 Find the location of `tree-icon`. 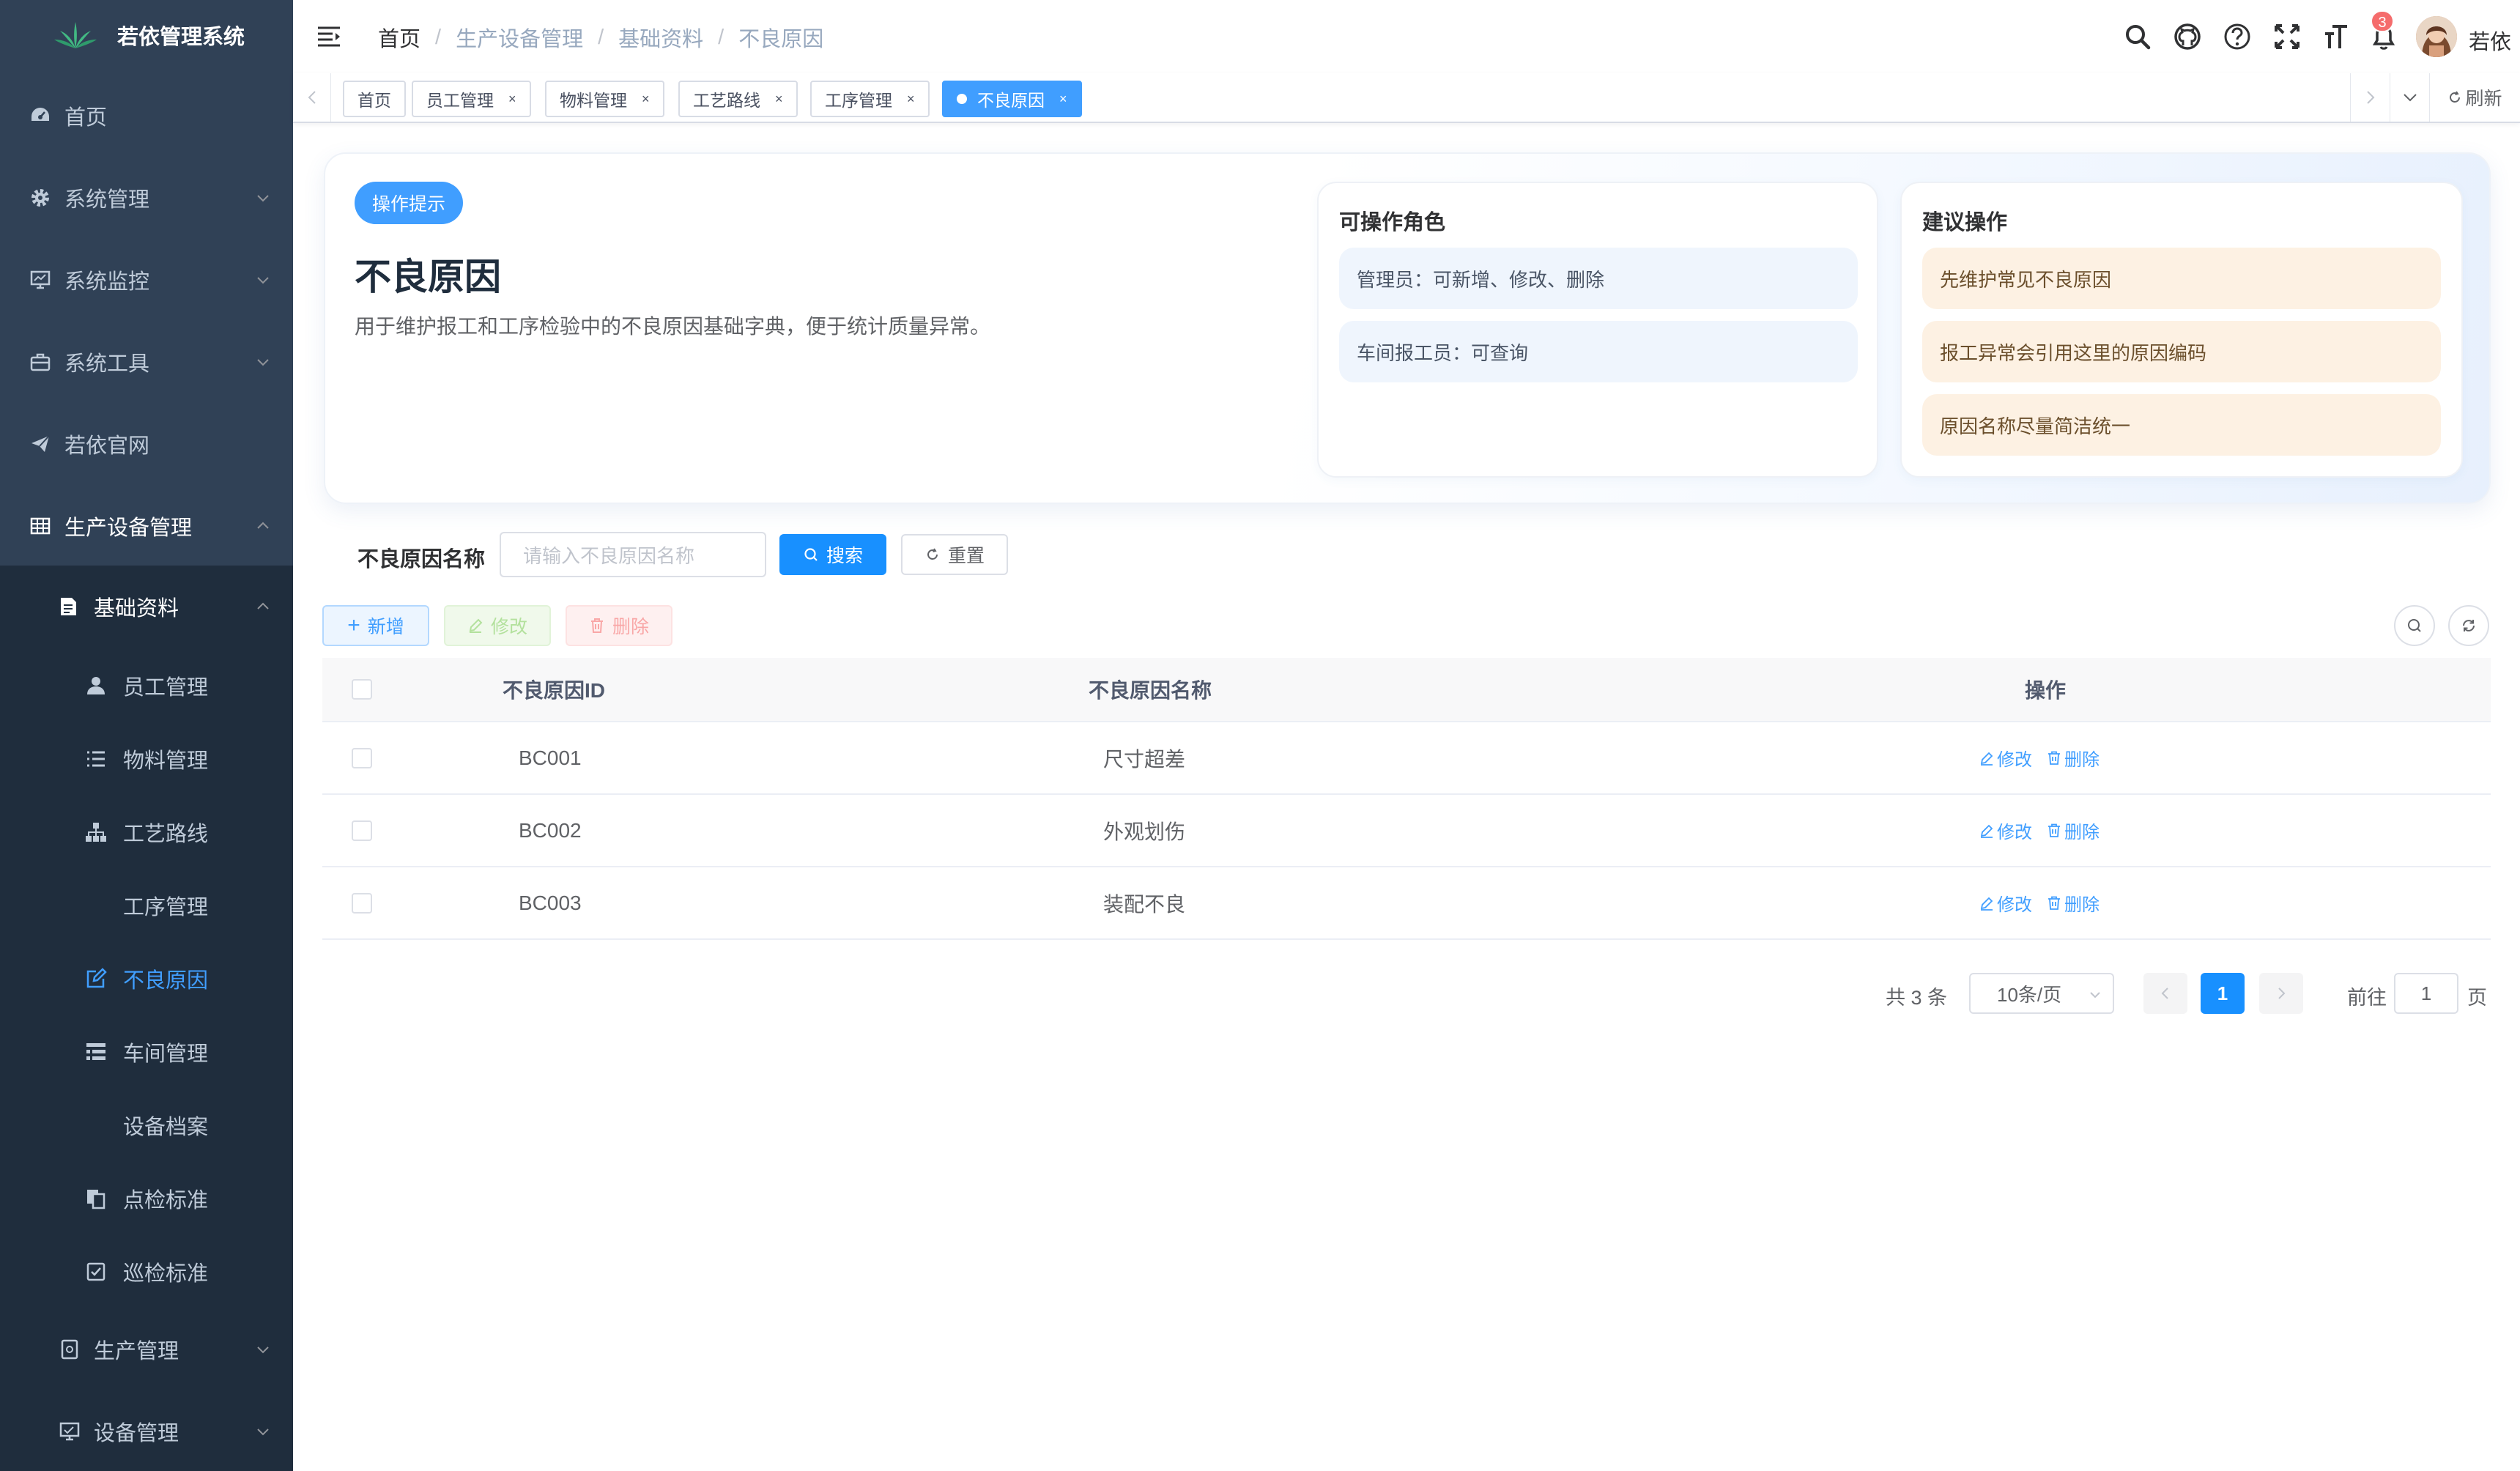

tree-icon is located at coordinates (96, 832).